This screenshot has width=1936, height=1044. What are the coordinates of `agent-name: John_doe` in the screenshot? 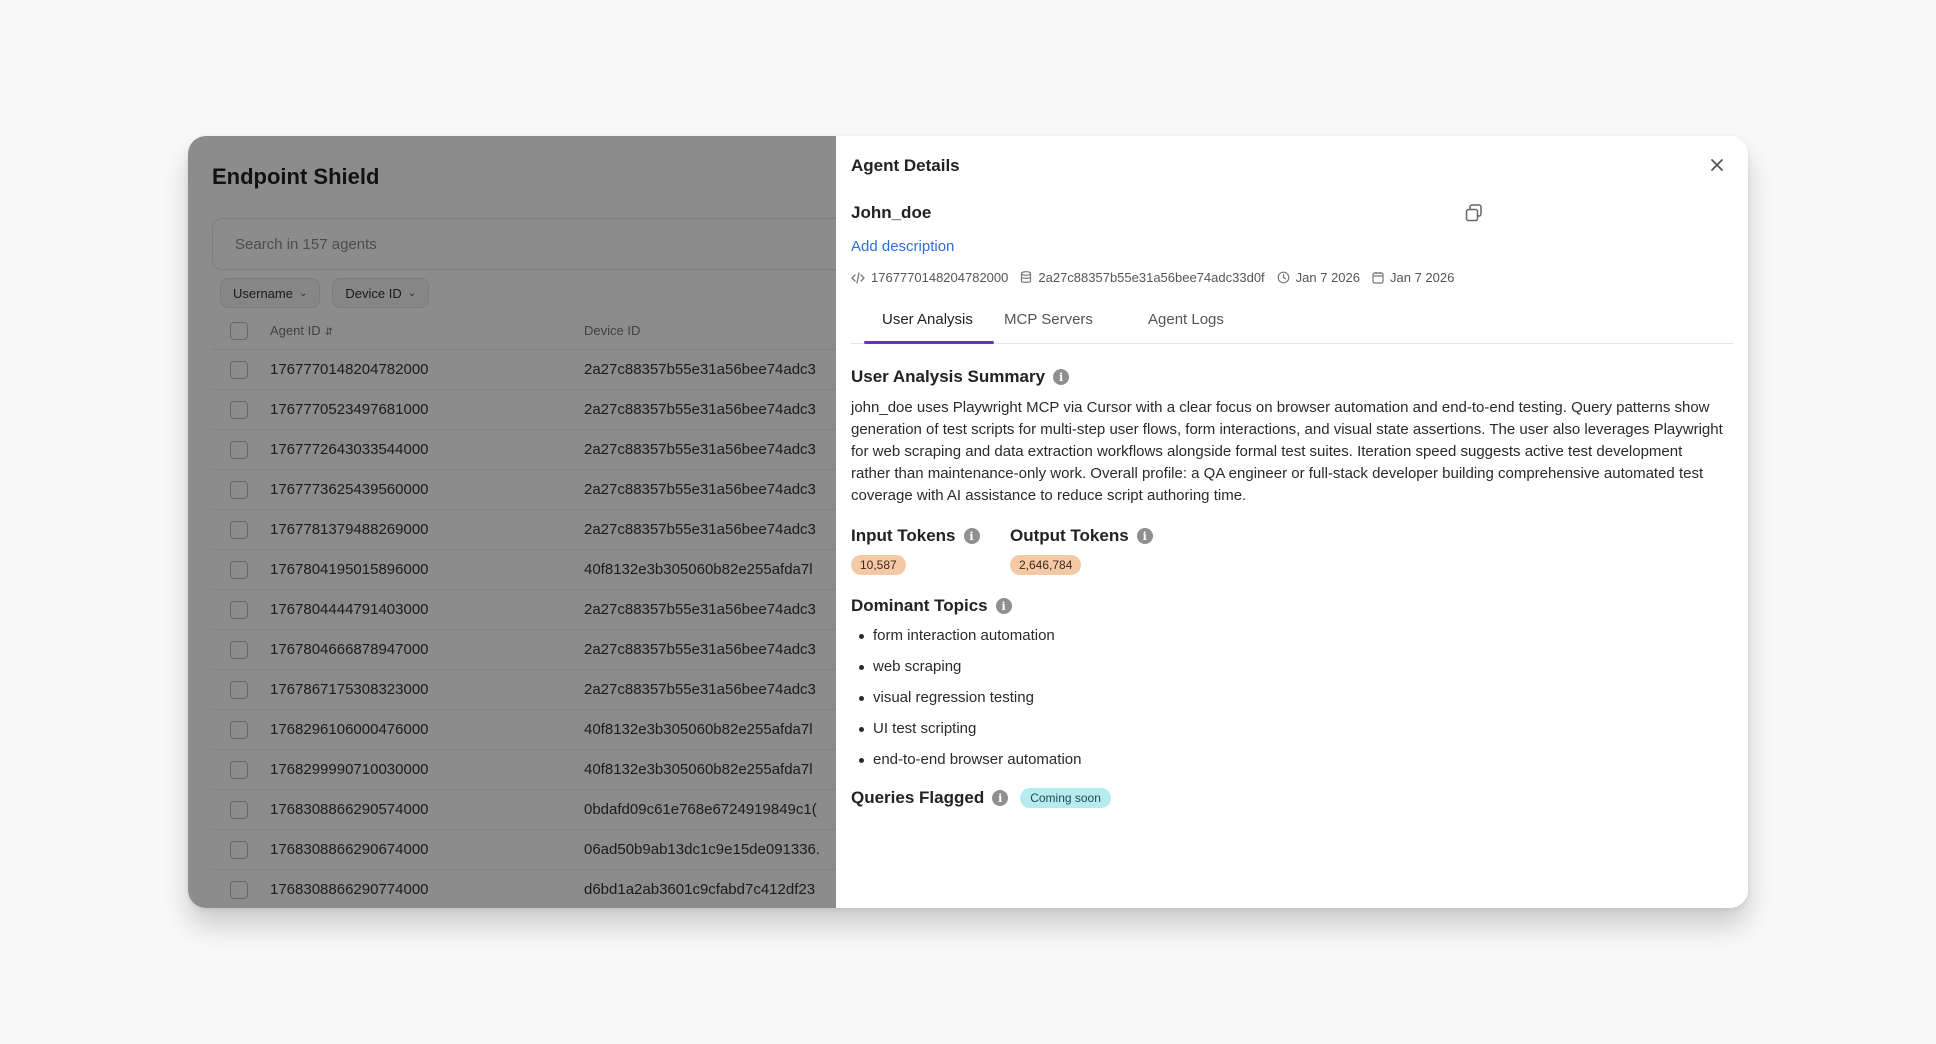 It's located at (891, 212).